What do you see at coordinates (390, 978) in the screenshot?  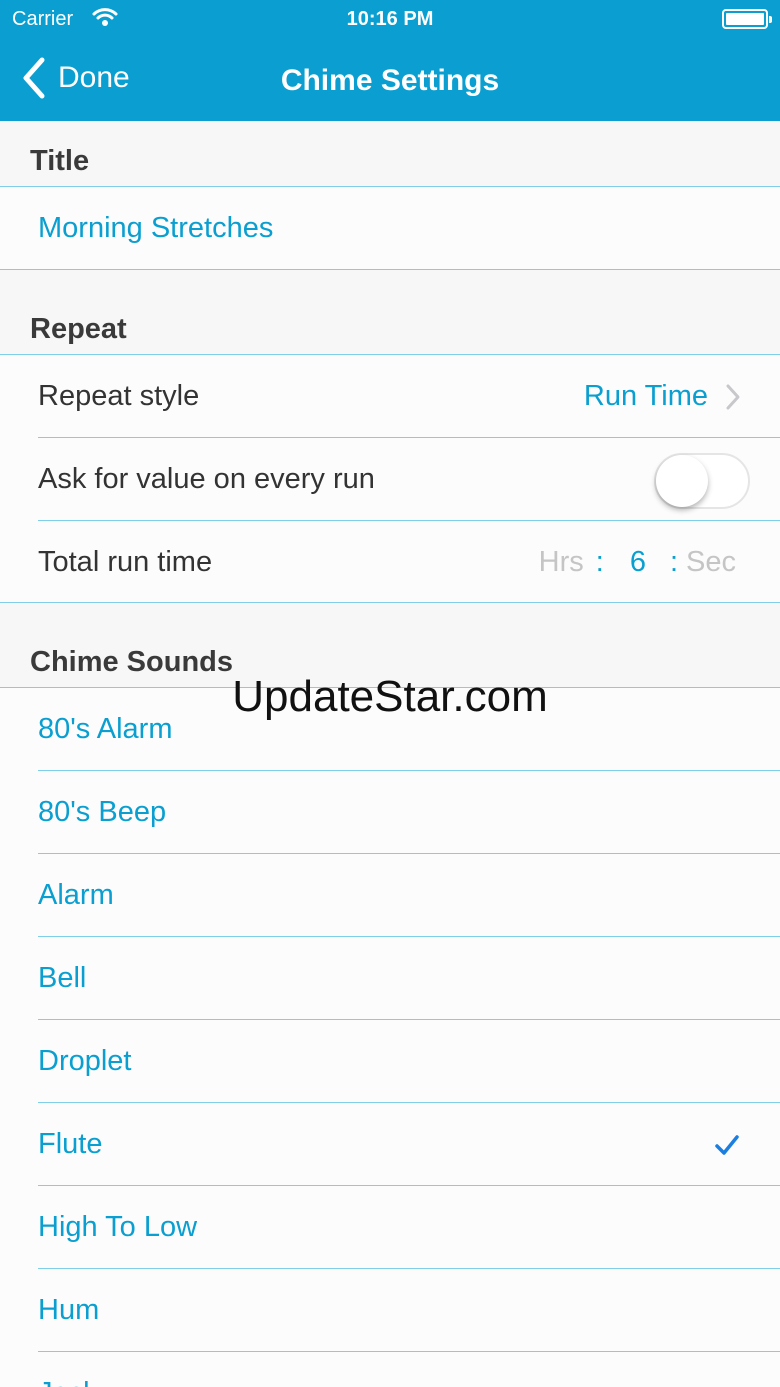 I see `list-item: Bell` at bounding box center [390, 978].